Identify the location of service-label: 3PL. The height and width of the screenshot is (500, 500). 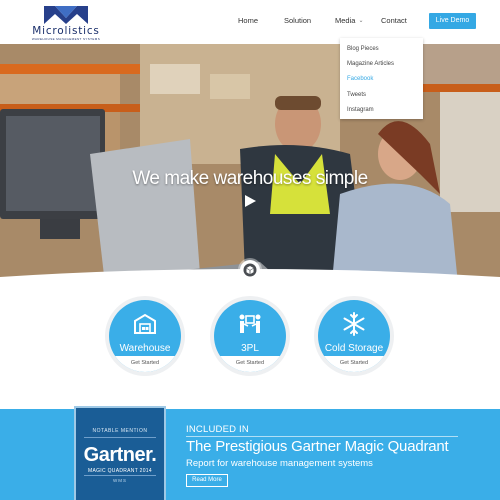
(250, 348).